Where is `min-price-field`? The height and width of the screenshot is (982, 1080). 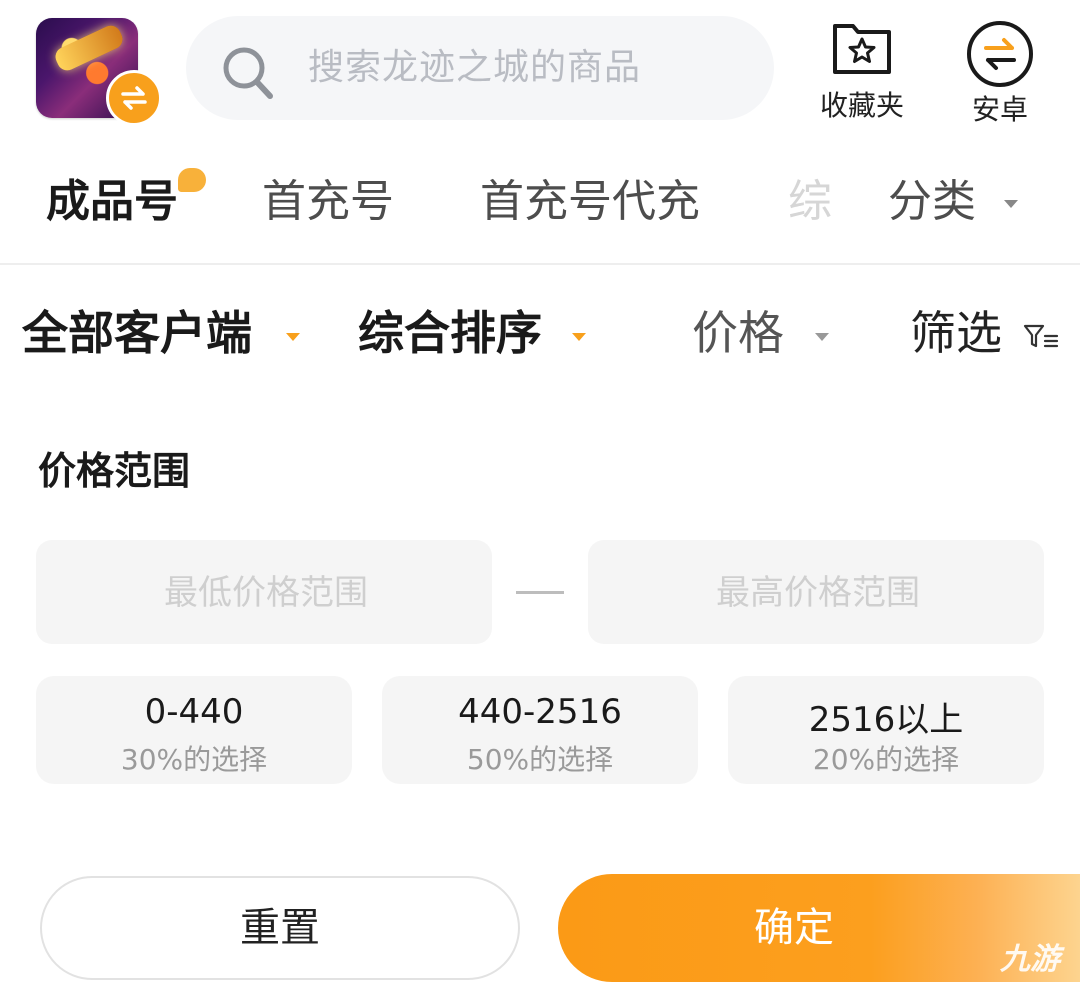 min-price-field is located at coordinates (266, 593).